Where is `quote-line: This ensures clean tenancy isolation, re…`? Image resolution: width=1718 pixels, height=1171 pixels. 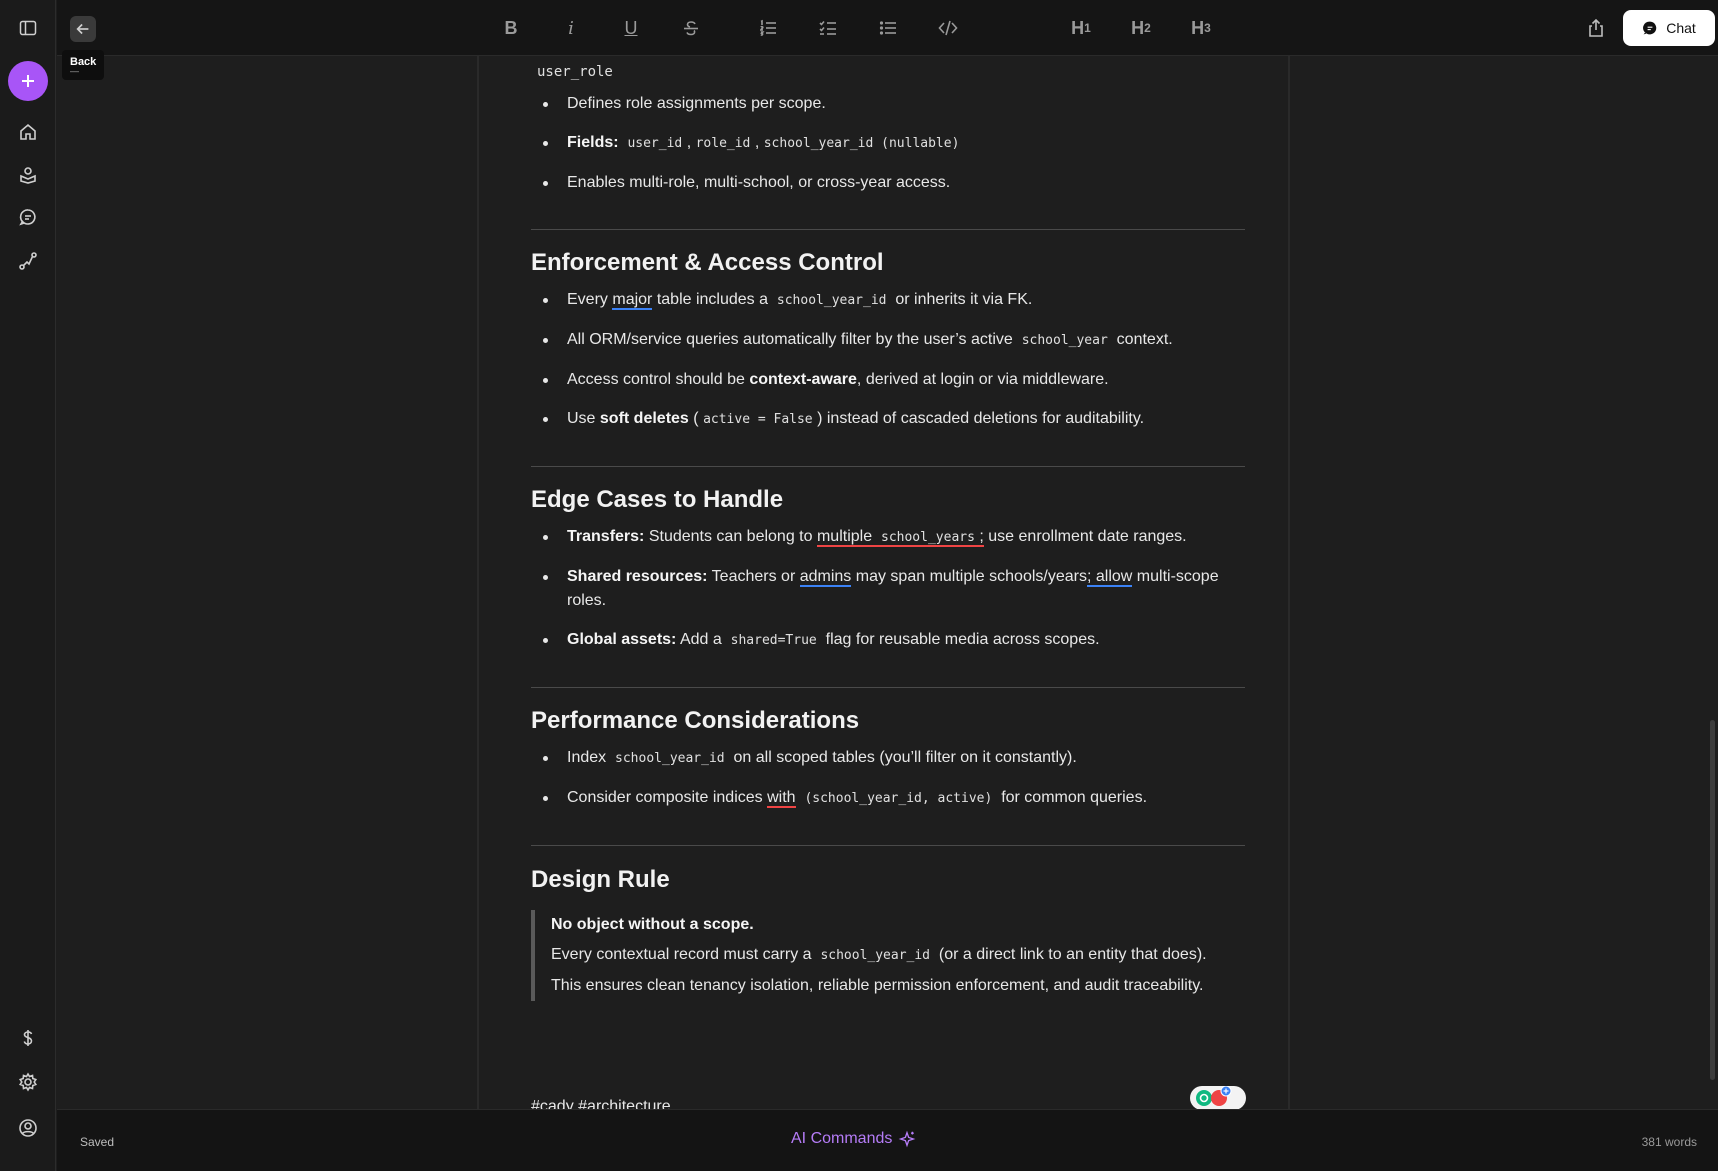
quote-line: This ensures clean tenancy isolation, re… is located at coordinates (877, 985).